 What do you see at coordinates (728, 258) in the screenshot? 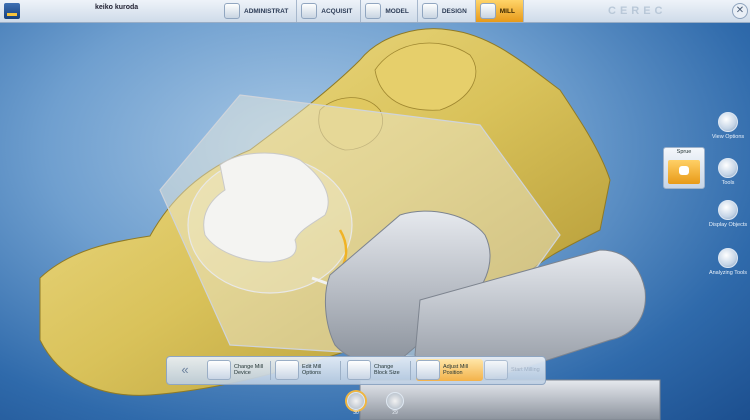
I see `analyzing-tools-icon` at bounding box center [728, 258].